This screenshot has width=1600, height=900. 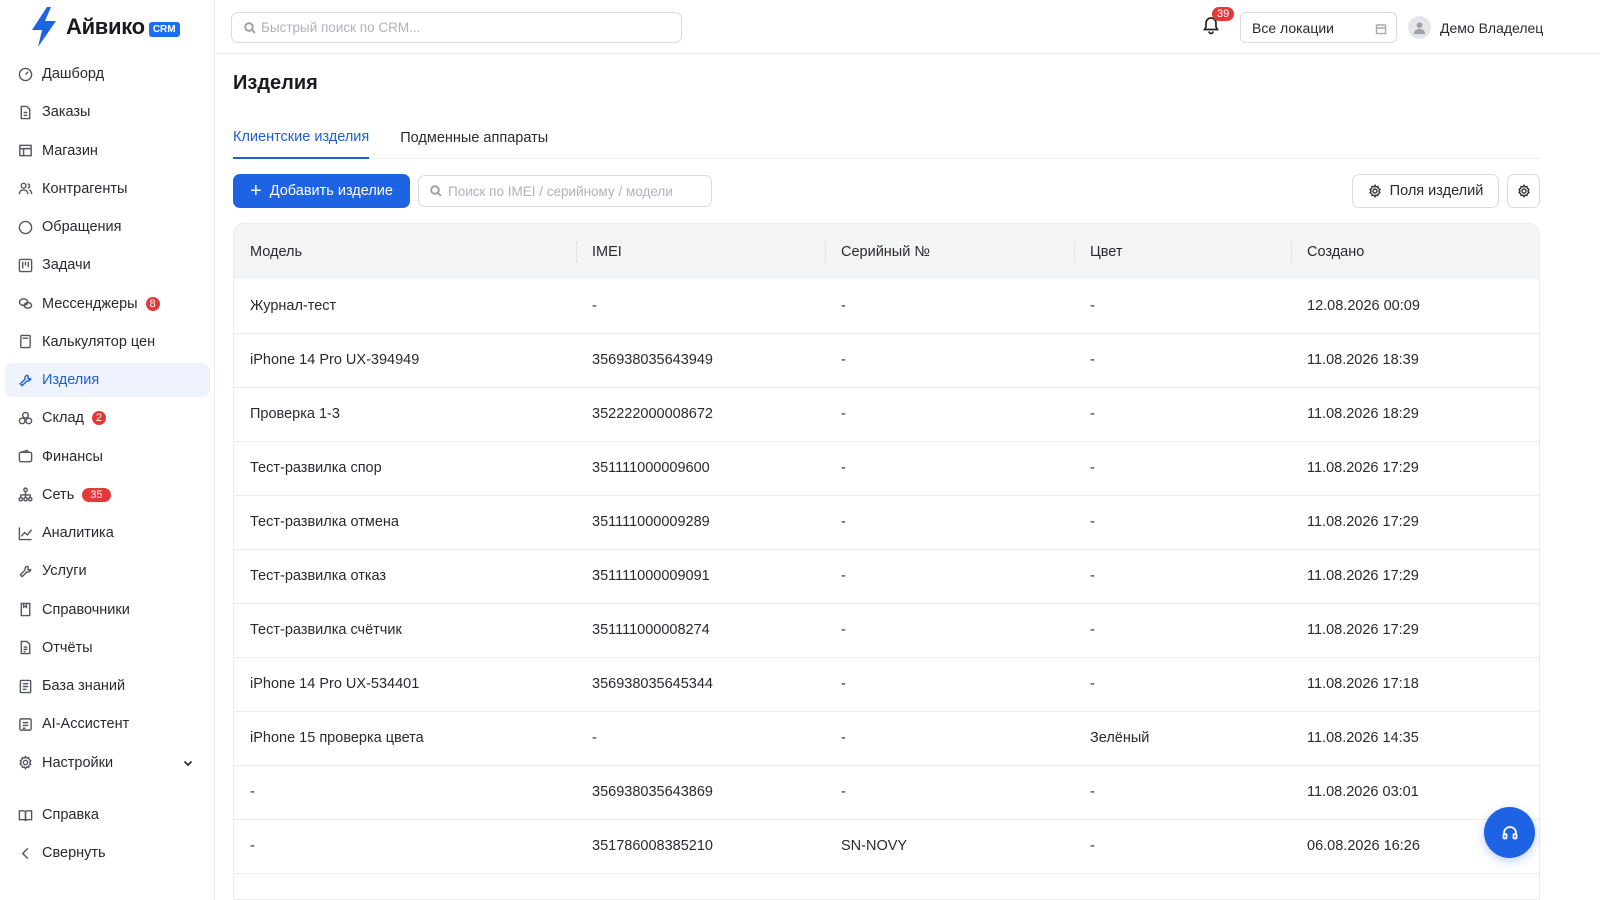 I want to click on sidebar-item-label: Услуги, so click(x=64, y=571).